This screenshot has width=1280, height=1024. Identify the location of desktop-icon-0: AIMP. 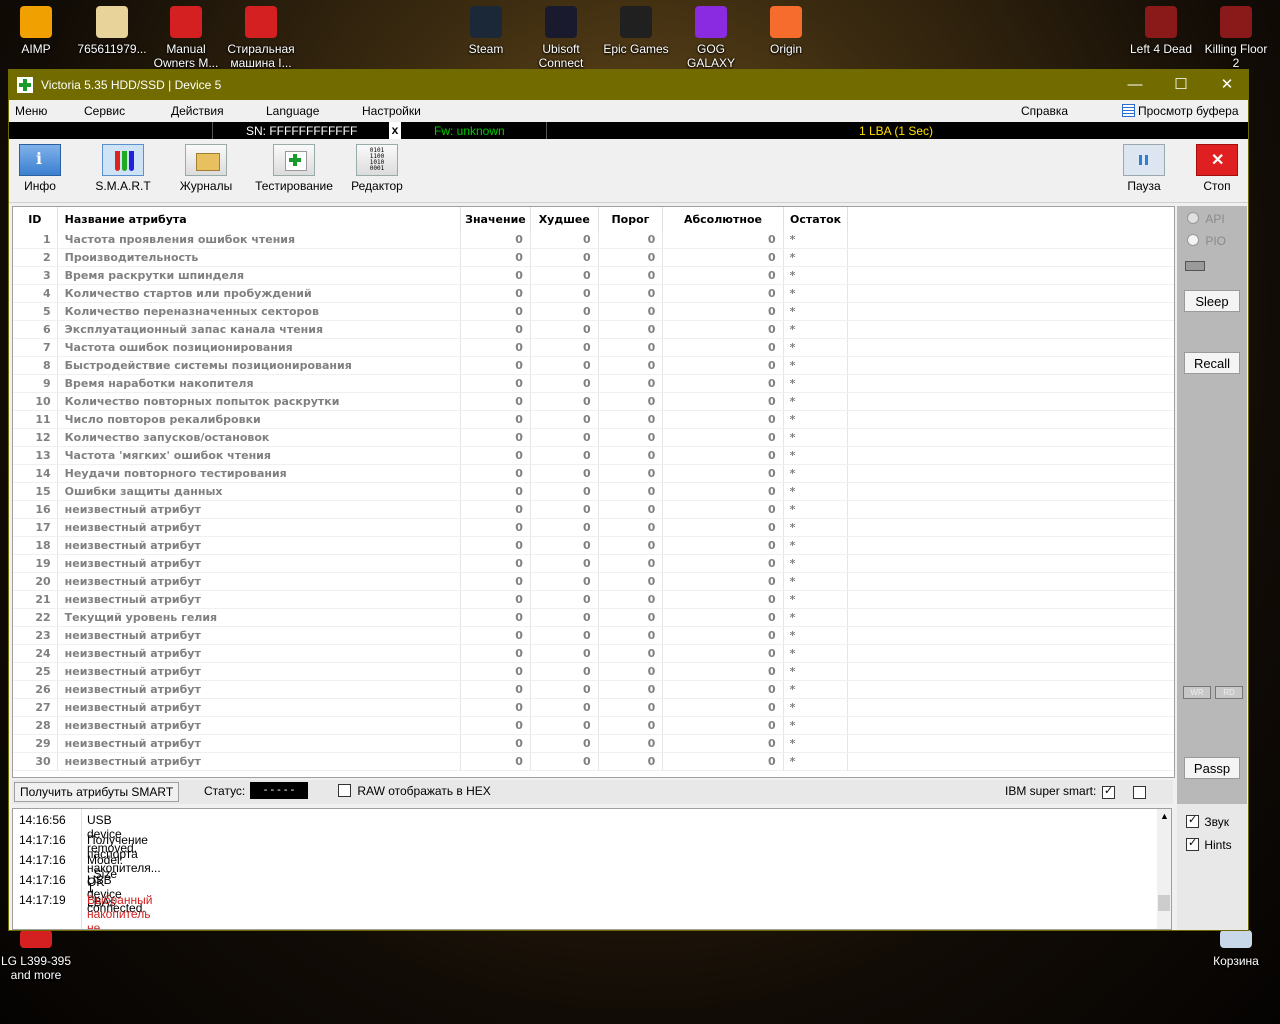
(36, 28).